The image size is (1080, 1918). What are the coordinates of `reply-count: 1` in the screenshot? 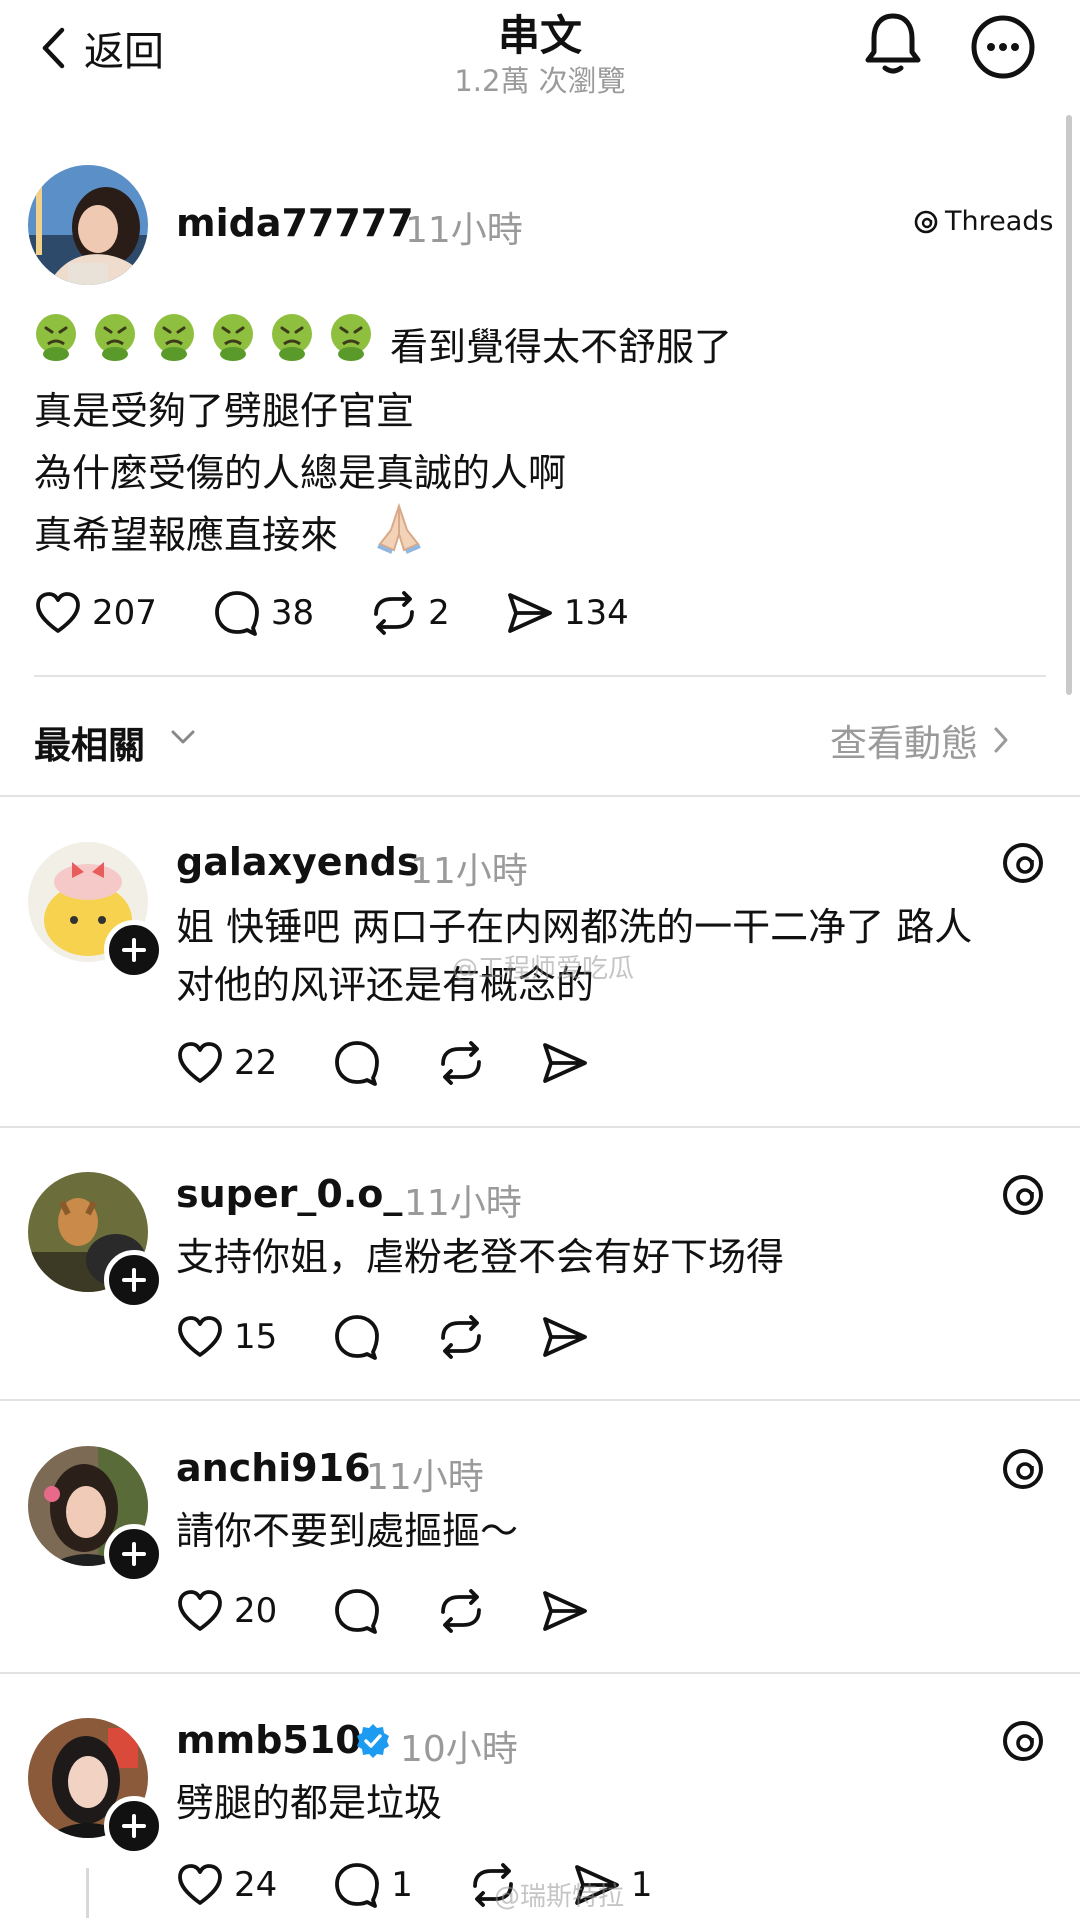 It's located at (402, 1885).